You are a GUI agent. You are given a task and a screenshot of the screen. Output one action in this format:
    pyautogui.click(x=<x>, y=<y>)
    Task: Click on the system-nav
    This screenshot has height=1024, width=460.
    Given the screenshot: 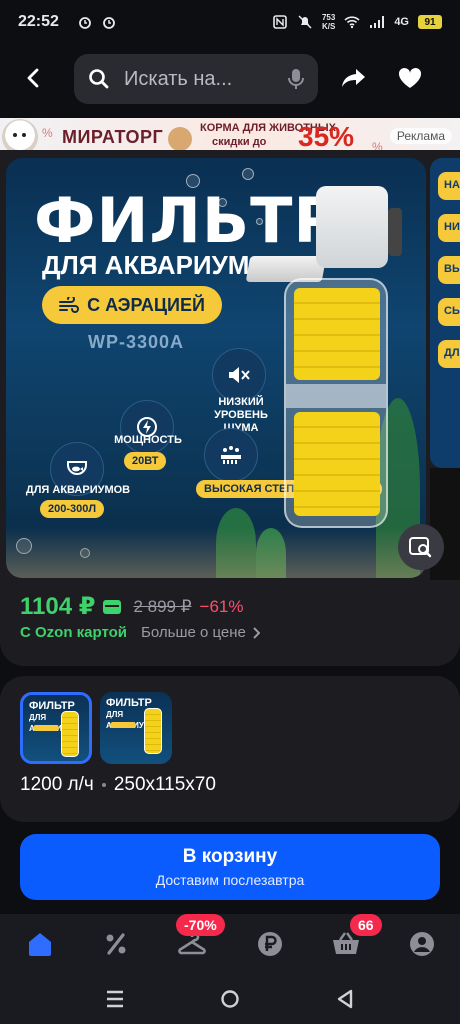 What is the action you would take?
    pyautogui.click(x=230, y=998)
    